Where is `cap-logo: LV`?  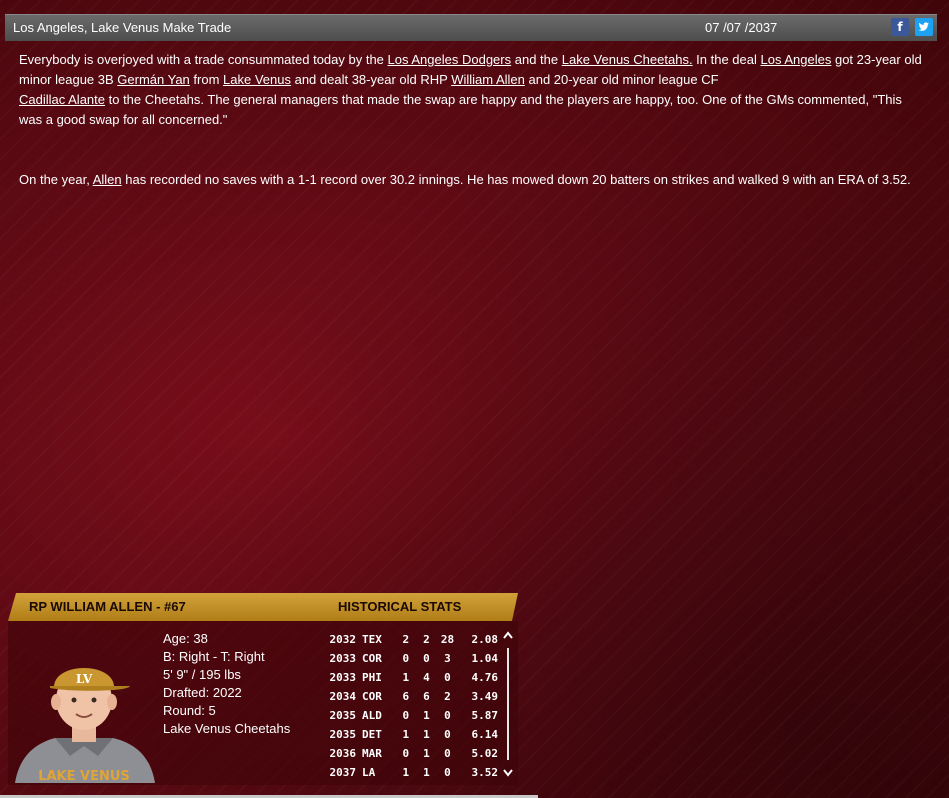 cap-logo: LV is located at coordinates (84, 679).